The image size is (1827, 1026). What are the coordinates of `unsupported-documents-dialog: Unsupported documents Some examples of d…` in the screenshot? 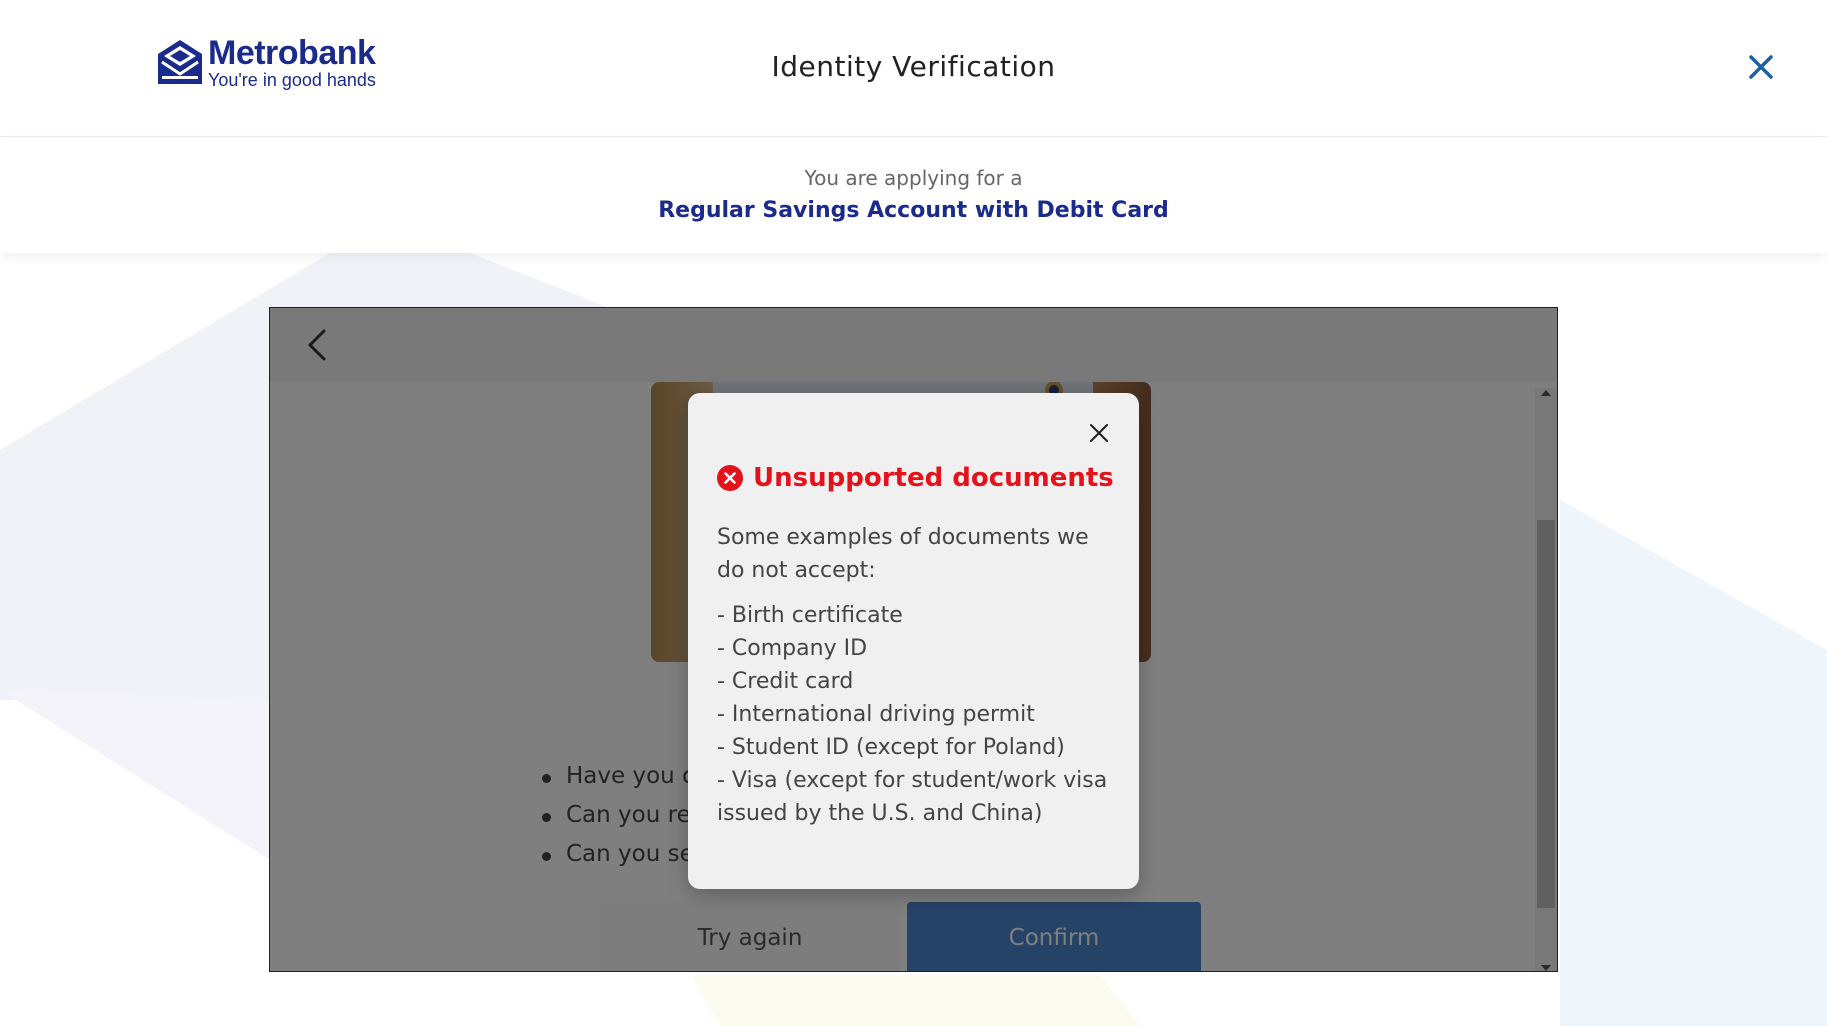 It's located at (913, 641).